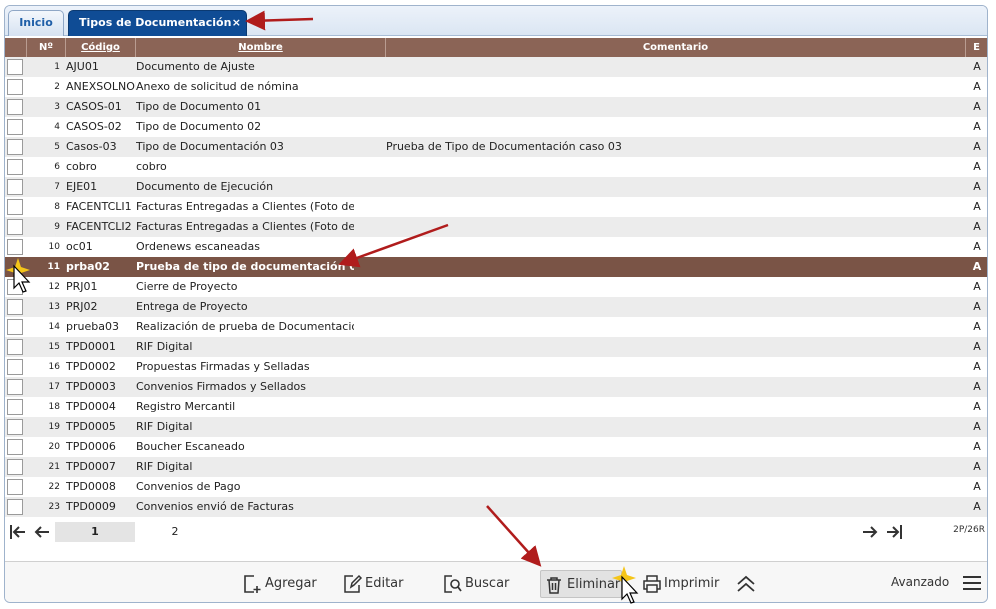  Describe the element at coordinates (91, 406) in the screenshot. I see `row-codigo: TPD0004` at that location.